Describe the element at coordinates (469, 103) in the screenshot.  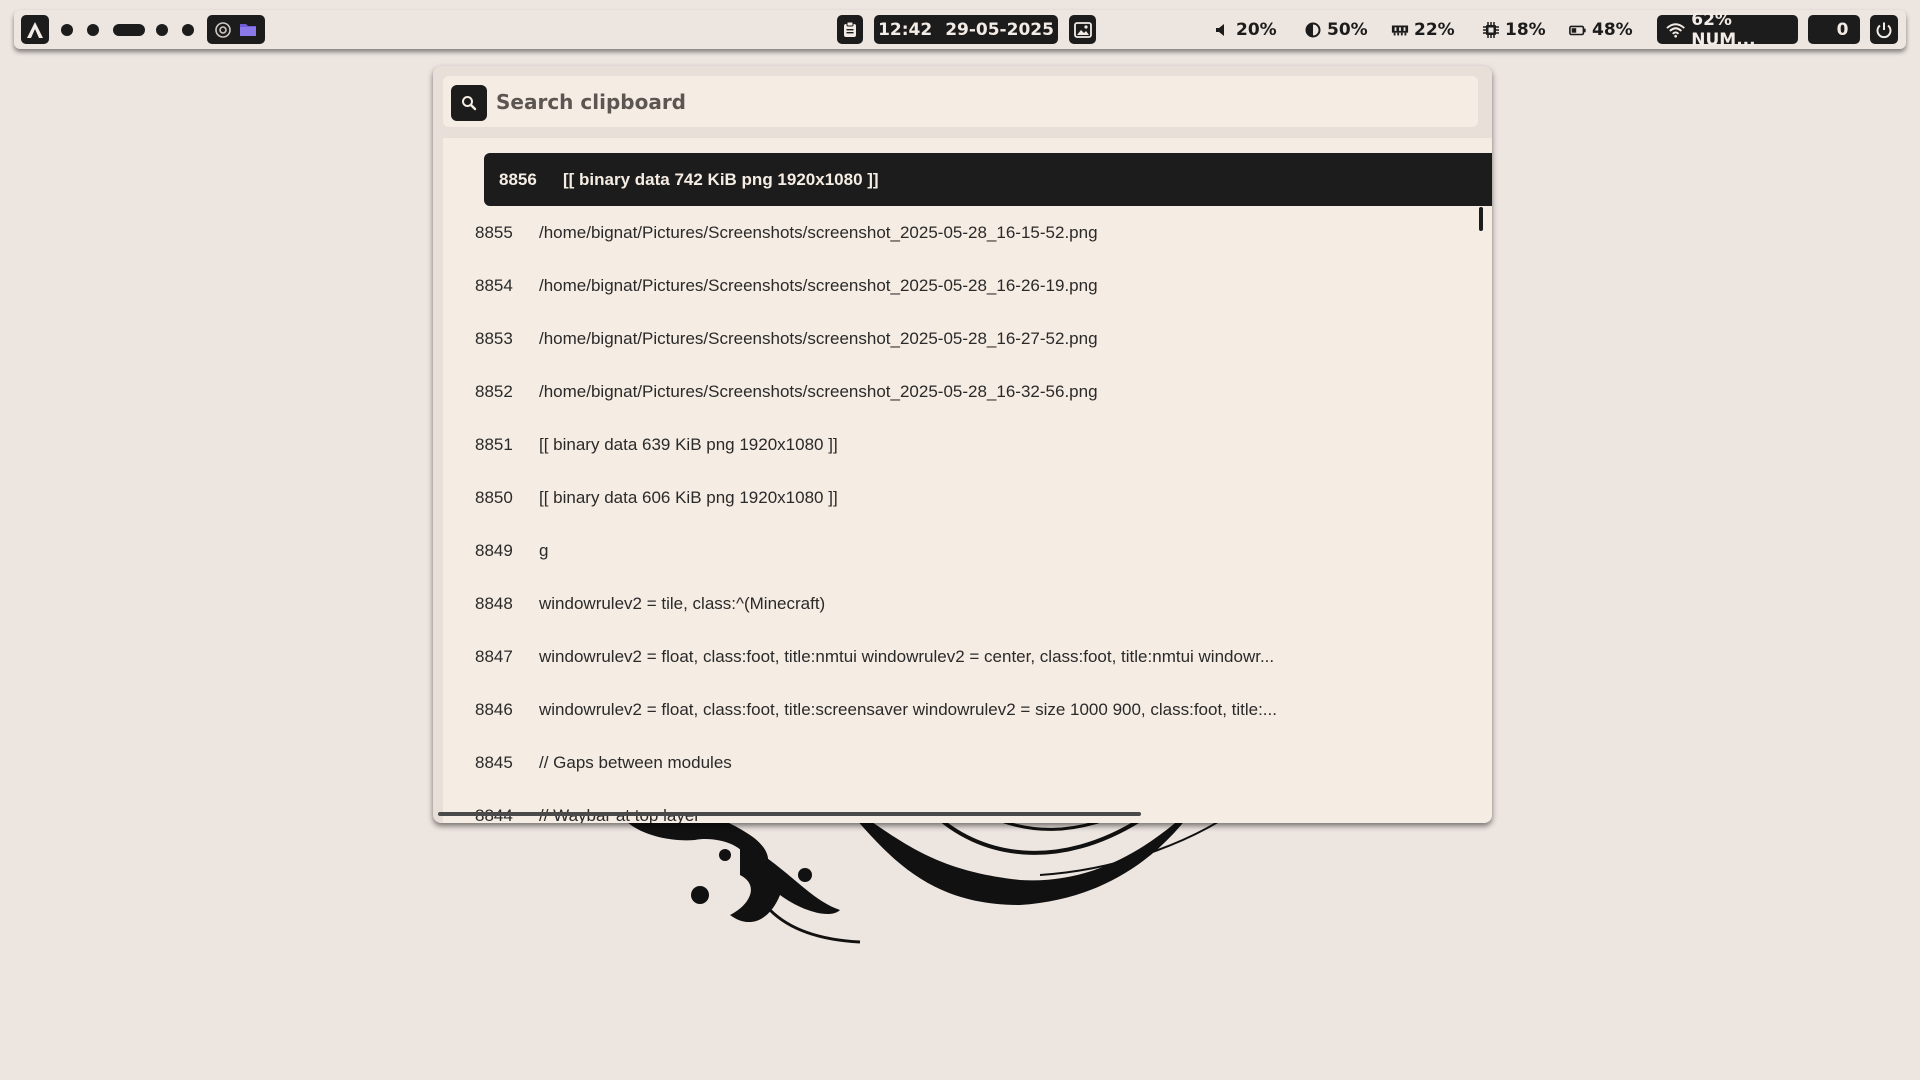
I see `search-icon` at that location.